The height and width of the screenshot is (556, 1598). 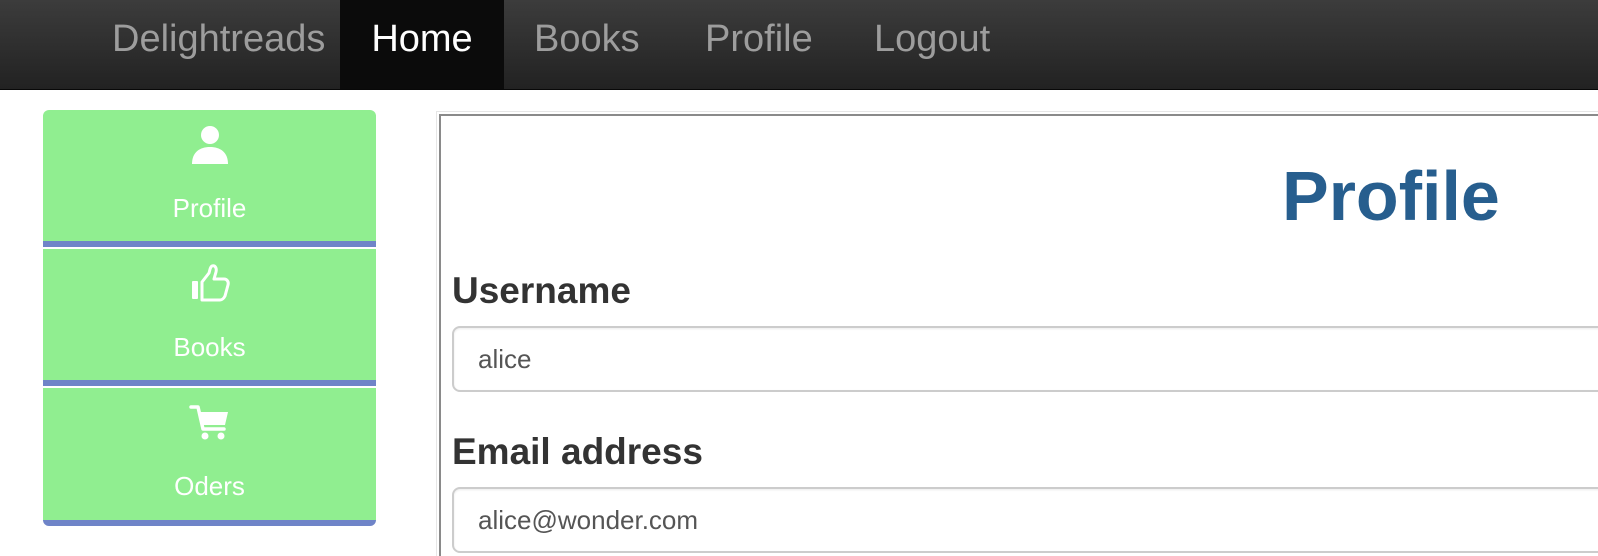 I want to click on email-label: Email address, so click(x=577, y=451).